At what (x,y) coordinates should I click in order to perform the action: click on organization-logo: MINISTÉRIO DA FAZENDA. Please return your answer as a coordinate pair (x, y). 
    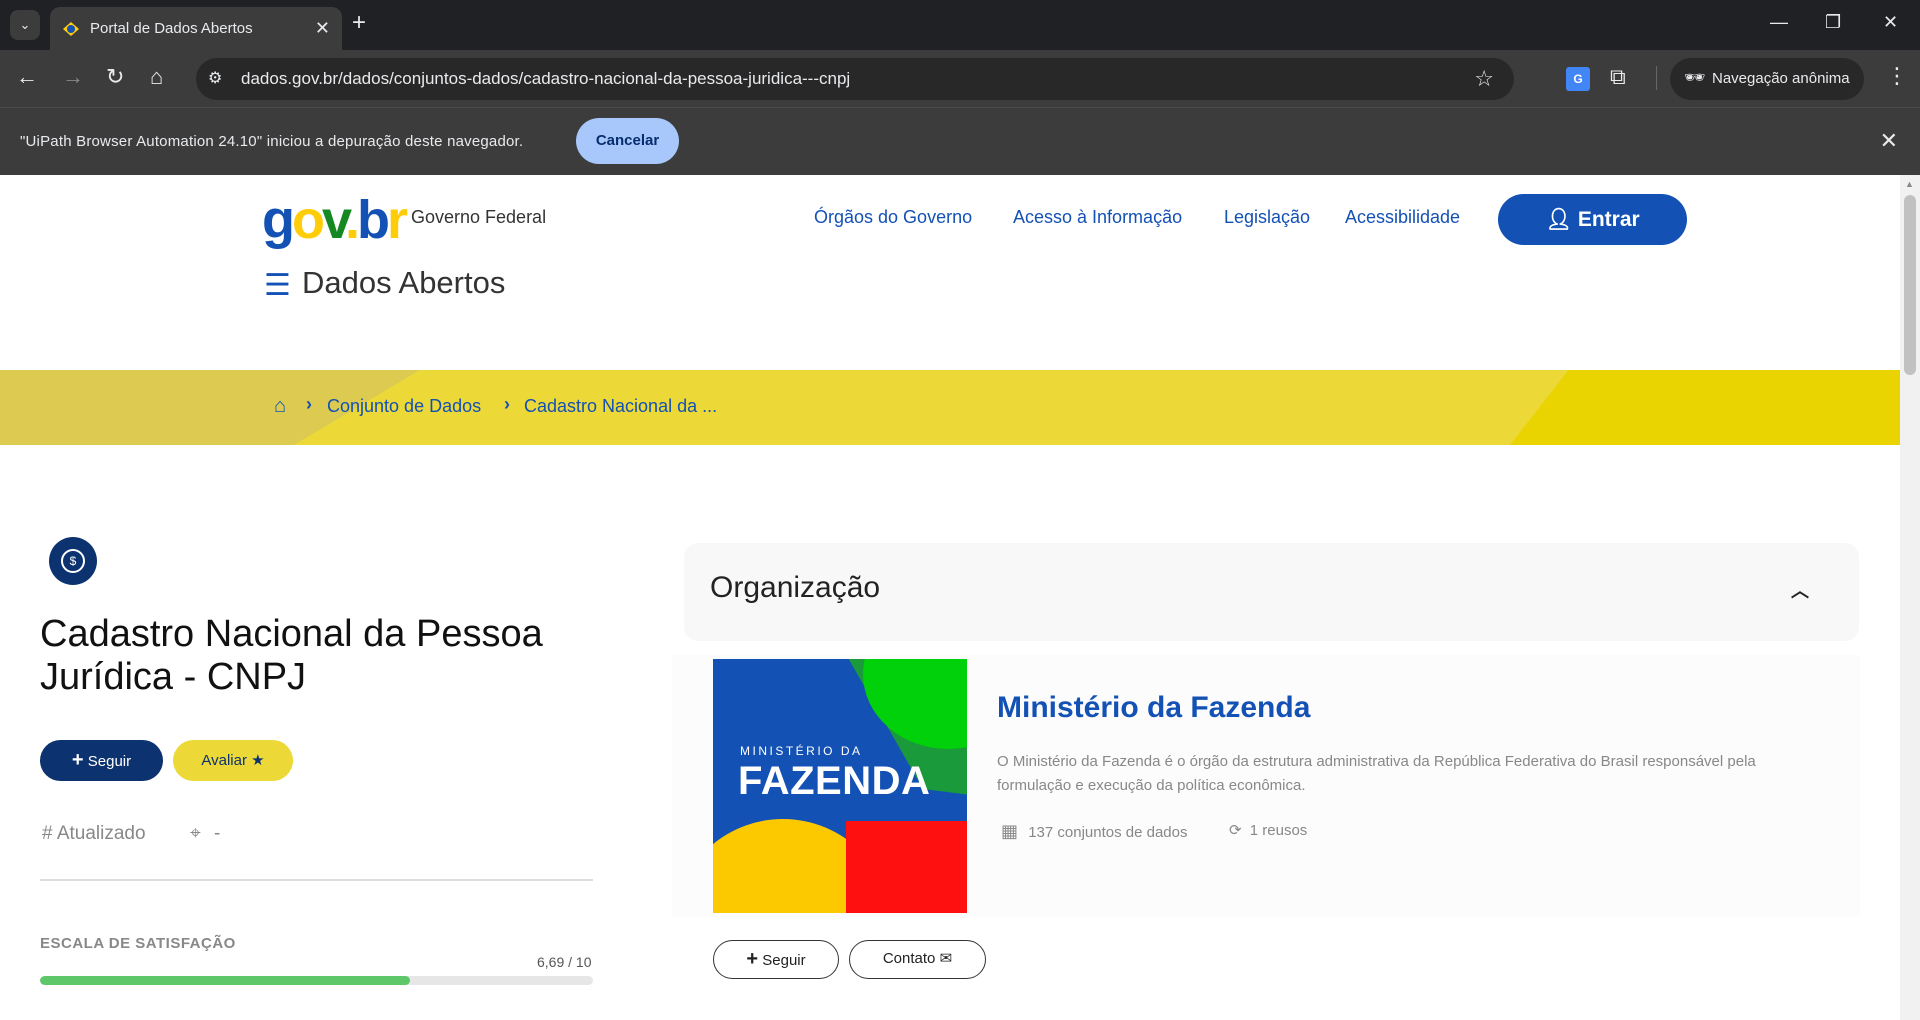
    Looking at the image, I should click on (840, 786).